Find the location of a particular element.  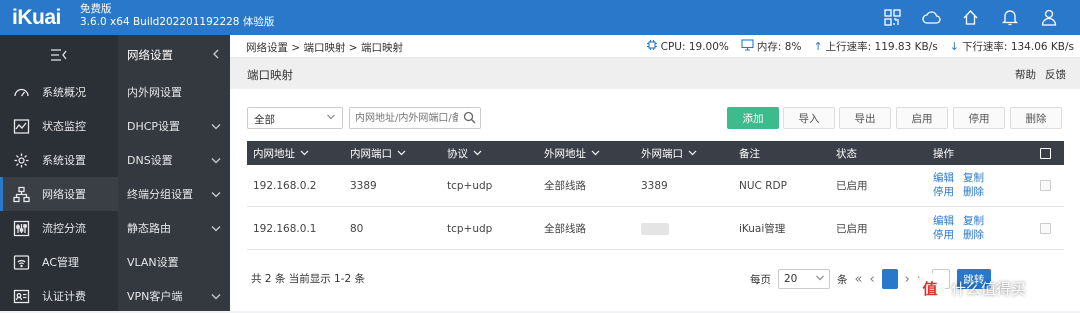

sidebar-item-ac: AC管理 is located at coordinates (59, 262).